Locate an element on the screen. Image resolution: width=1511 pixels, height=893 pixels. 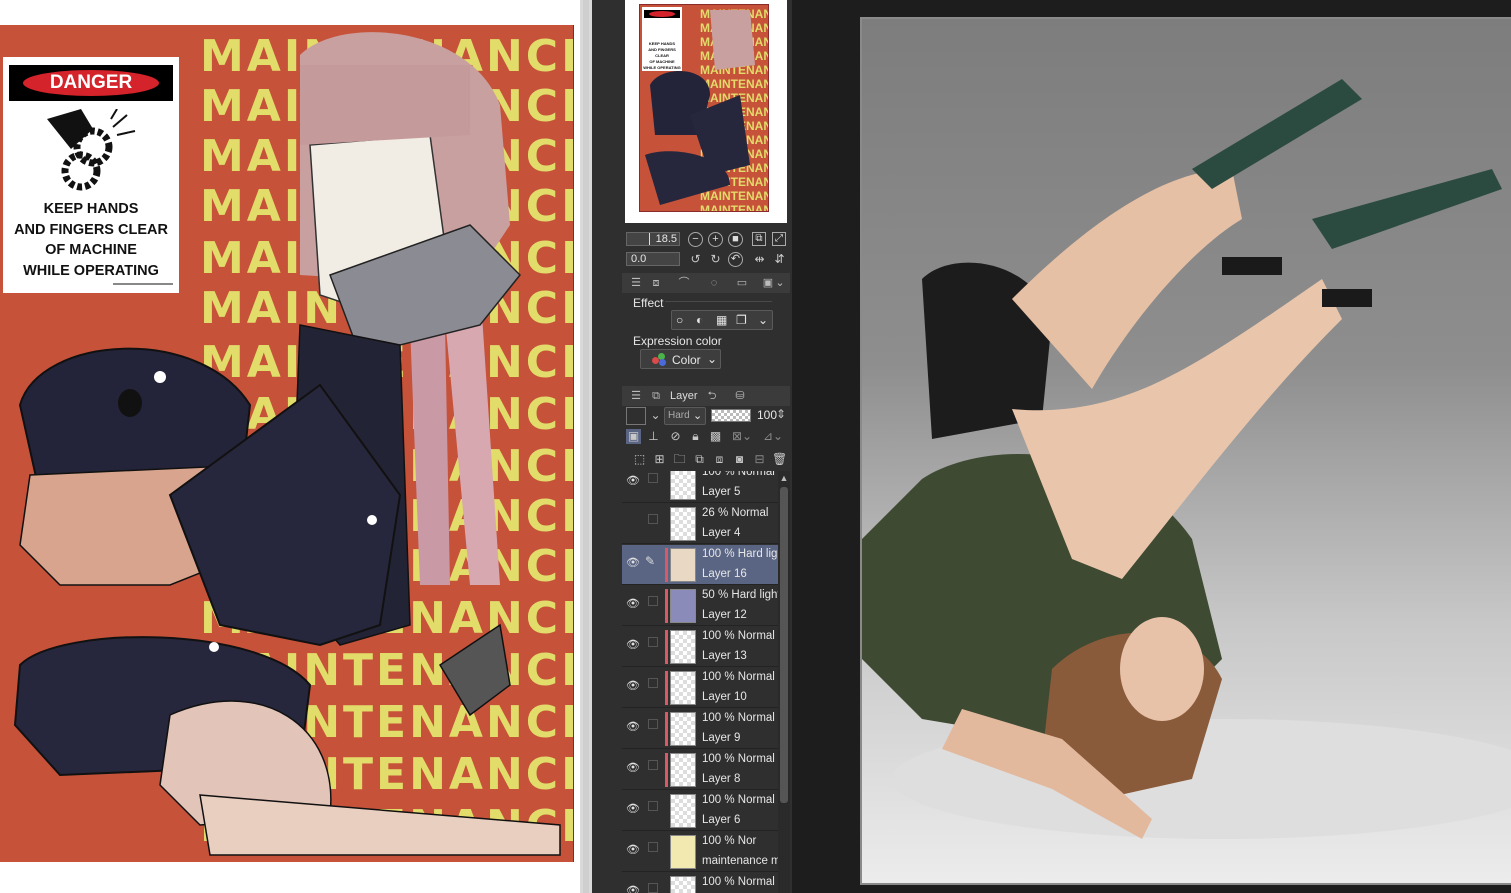
rotate-right-icon: ↻ is located at coordinates (715, 259).